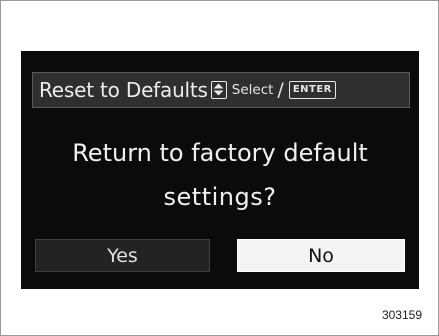 This screenshot has height=336, width=439. I want to click on select-hint: Select, so click(252, 90).